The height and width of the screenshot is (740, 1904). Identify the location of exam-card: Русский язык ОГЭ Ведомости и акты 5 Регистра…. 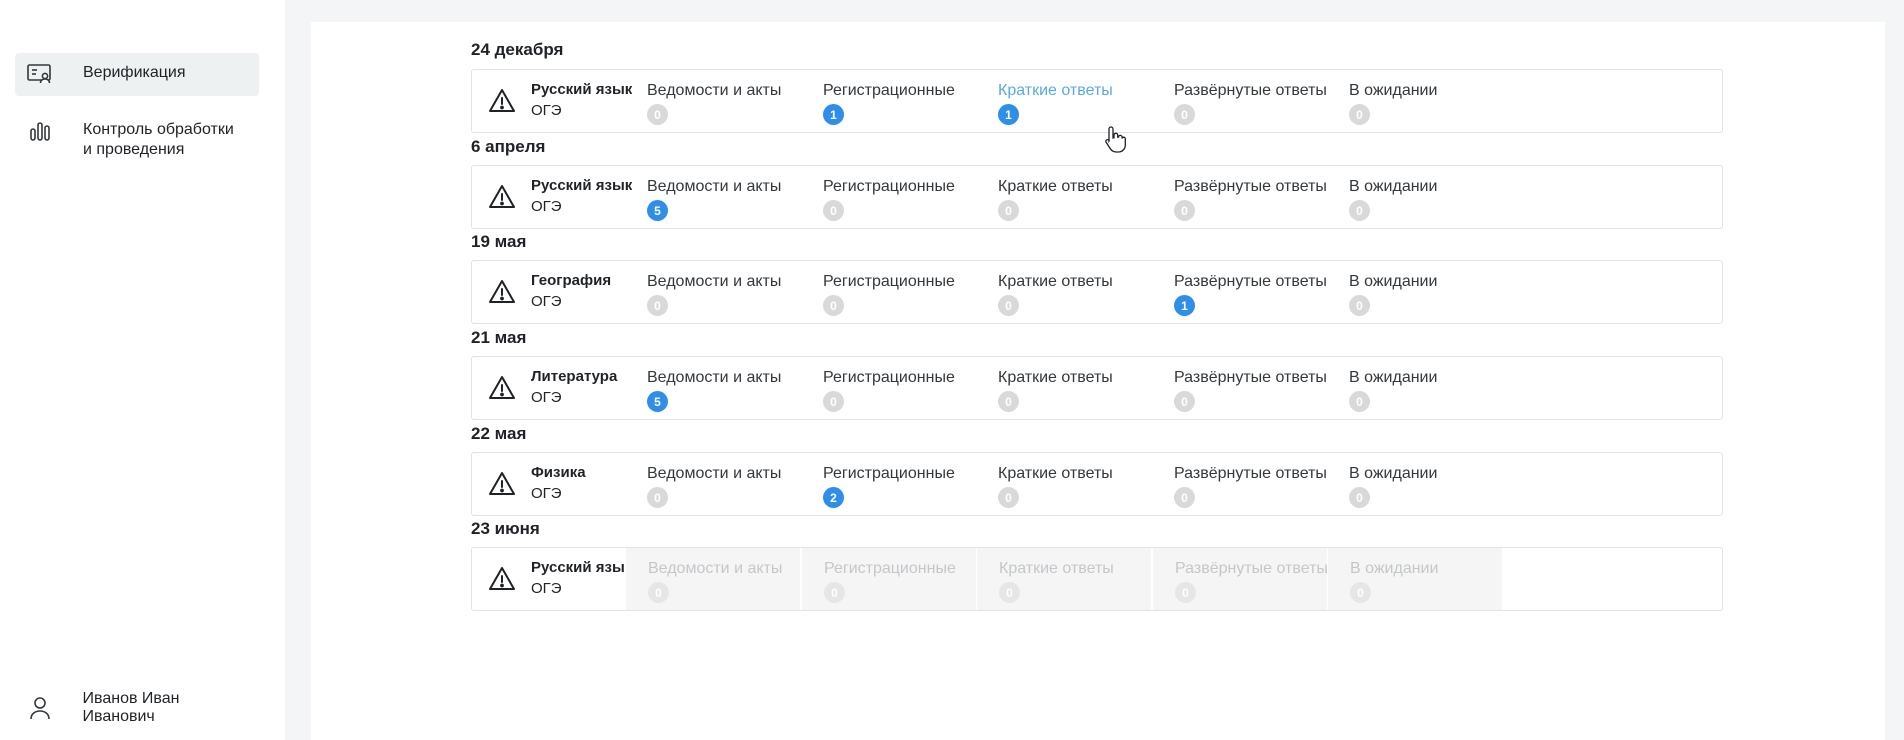
(1097, 197).